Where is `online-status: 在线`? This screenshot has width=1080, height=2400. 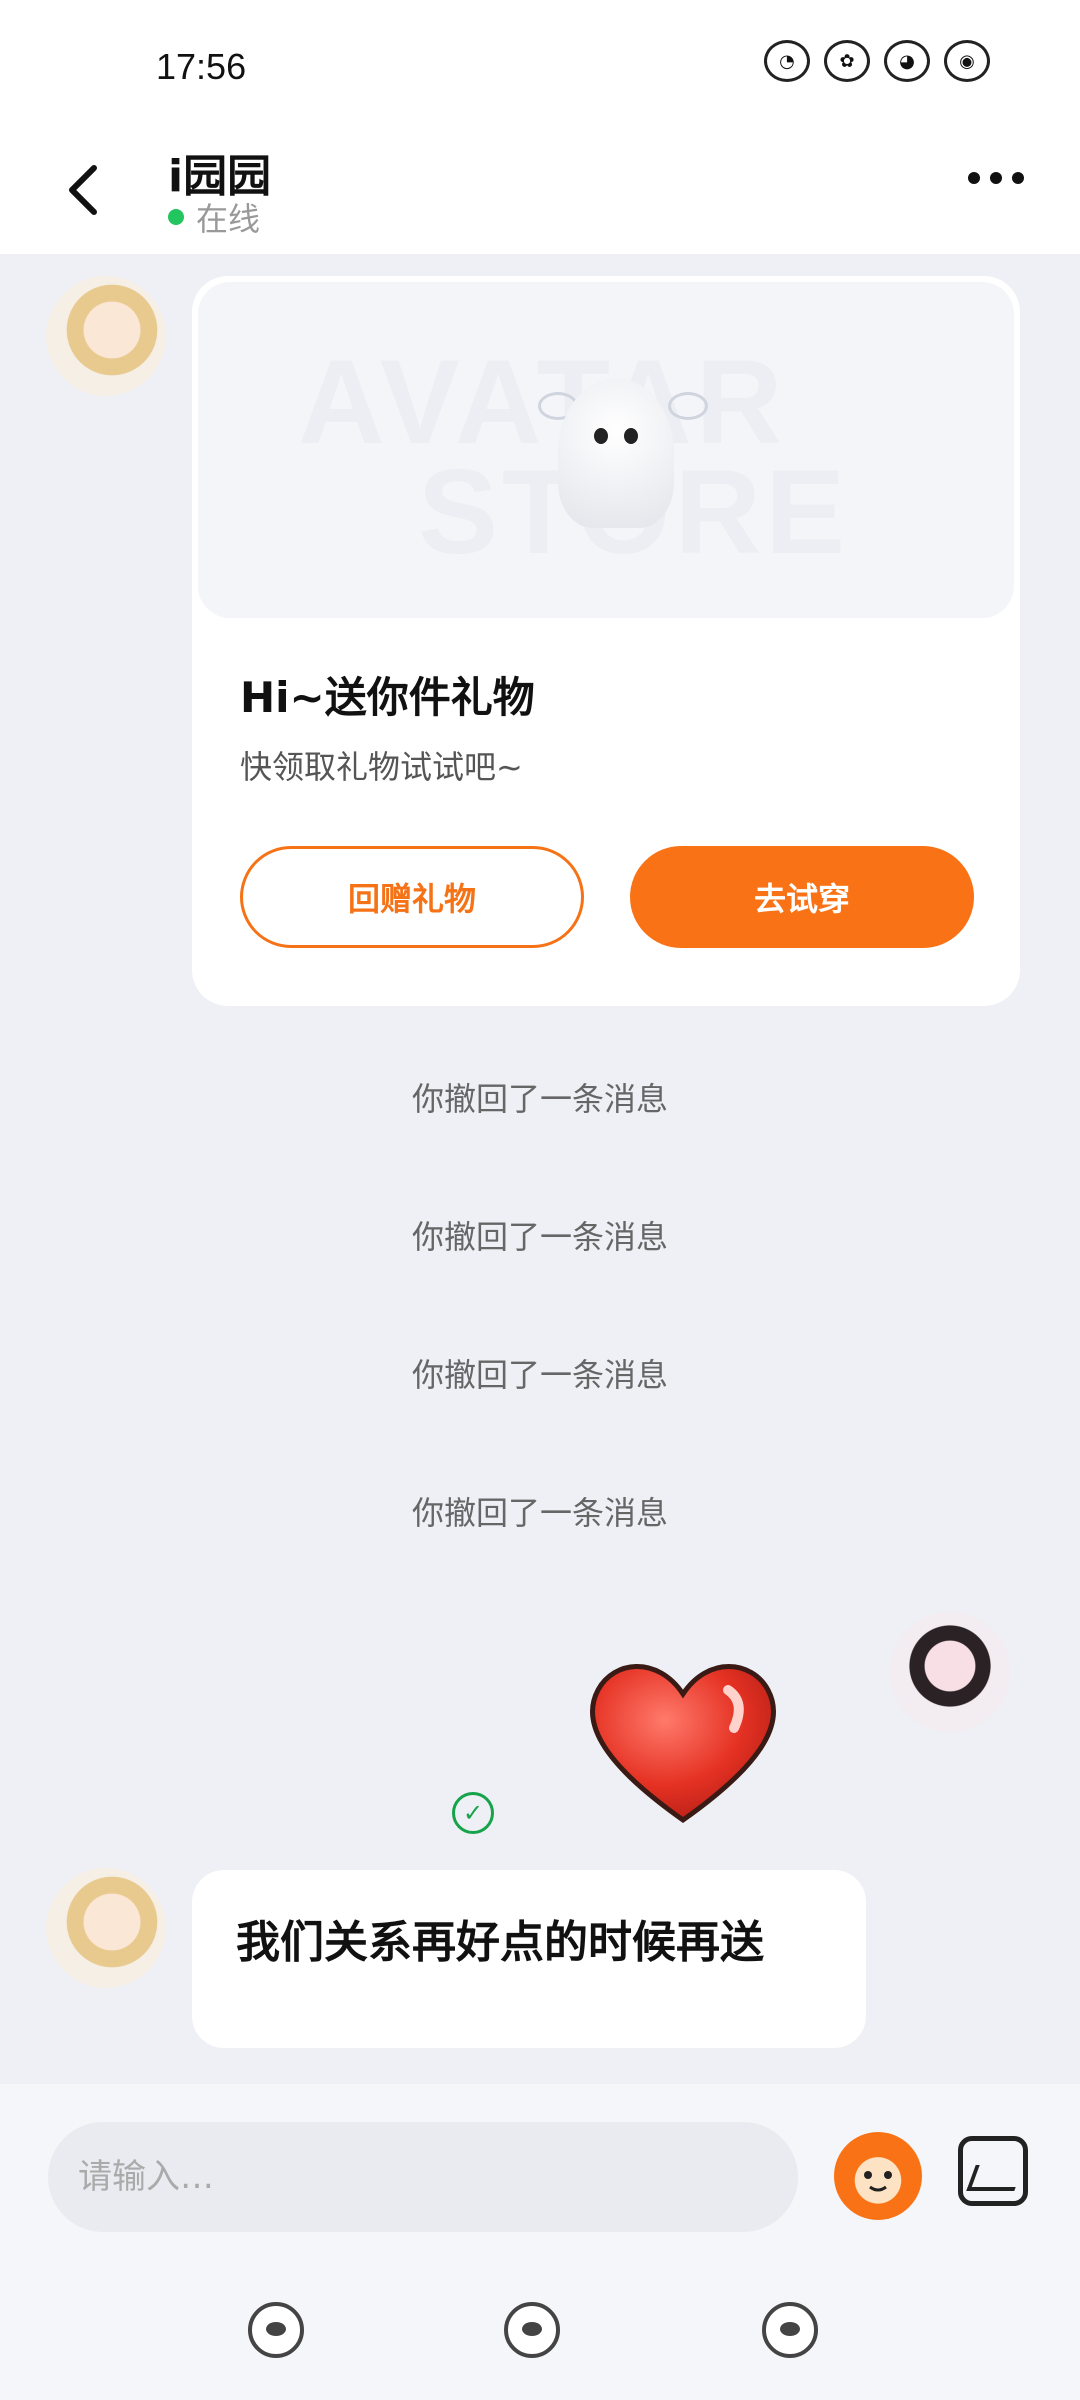
online-status: 在线 is located at coordinates (214, 217).